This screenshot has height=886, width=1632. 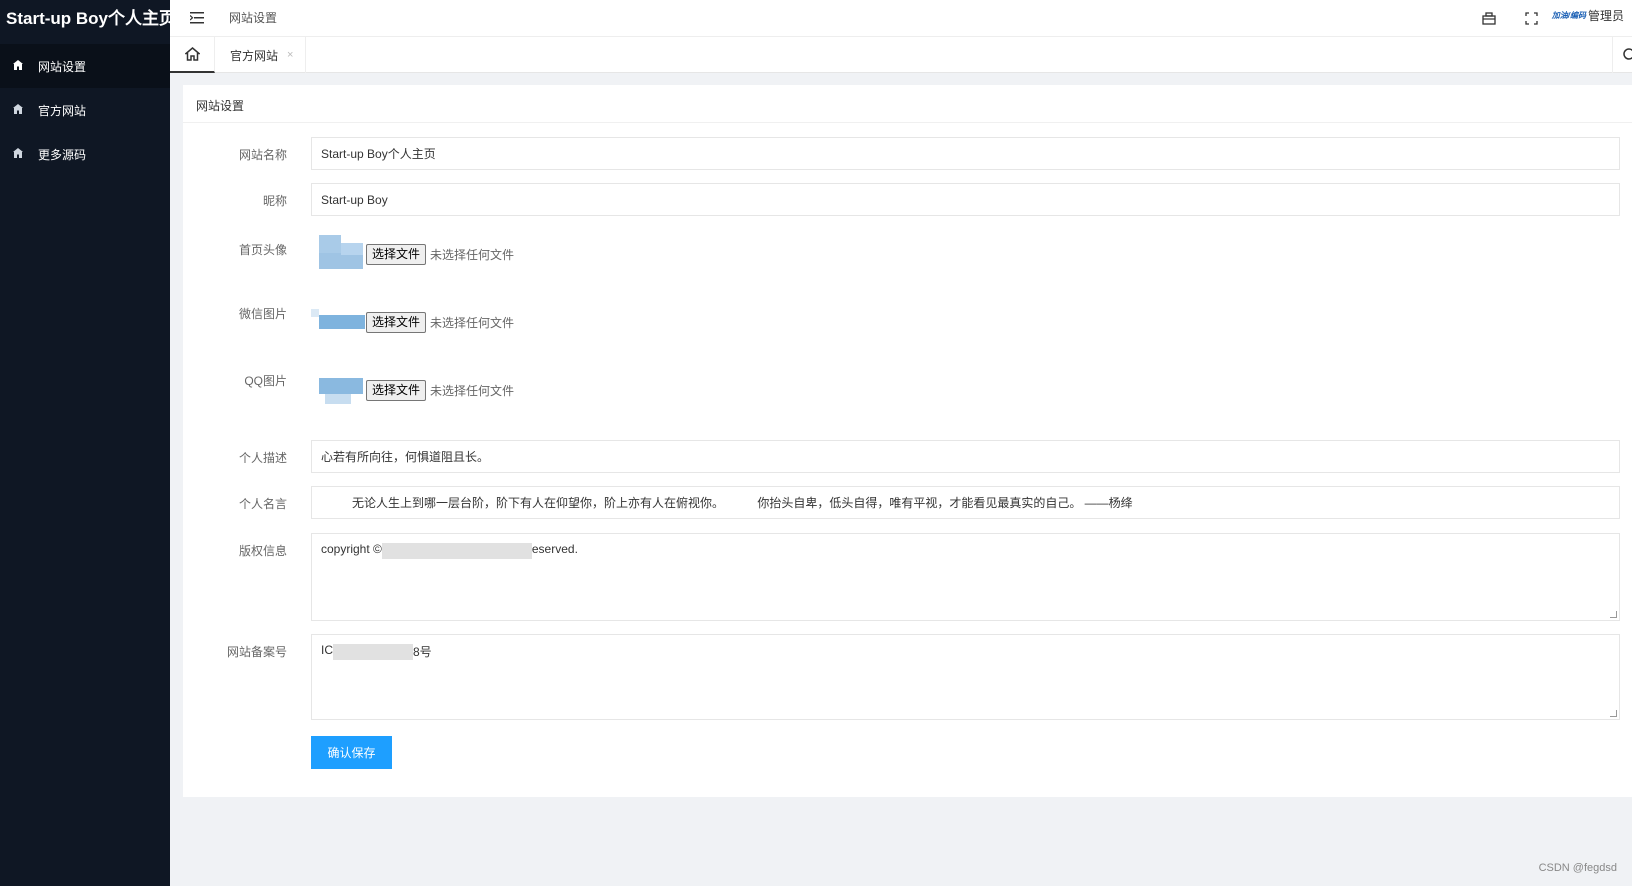 What do you see at coordinates (472, 322) in the screenshot?
I see `wechat-file-status: 未选择任何文件` at bounding box center [472, 322].